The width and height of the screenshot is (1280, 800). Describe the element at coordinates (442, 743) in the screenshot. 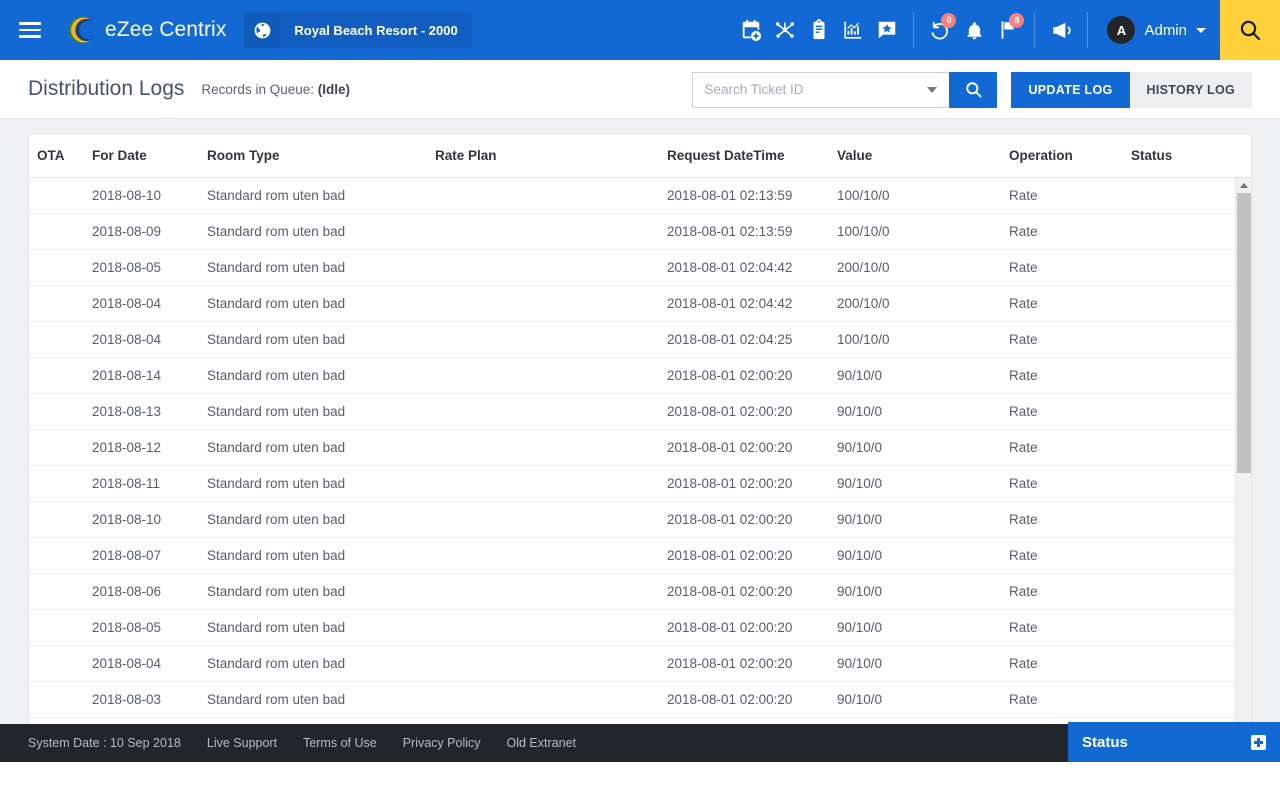

I see `footer-link-privacy-policy: Privacy Policy` at that location.